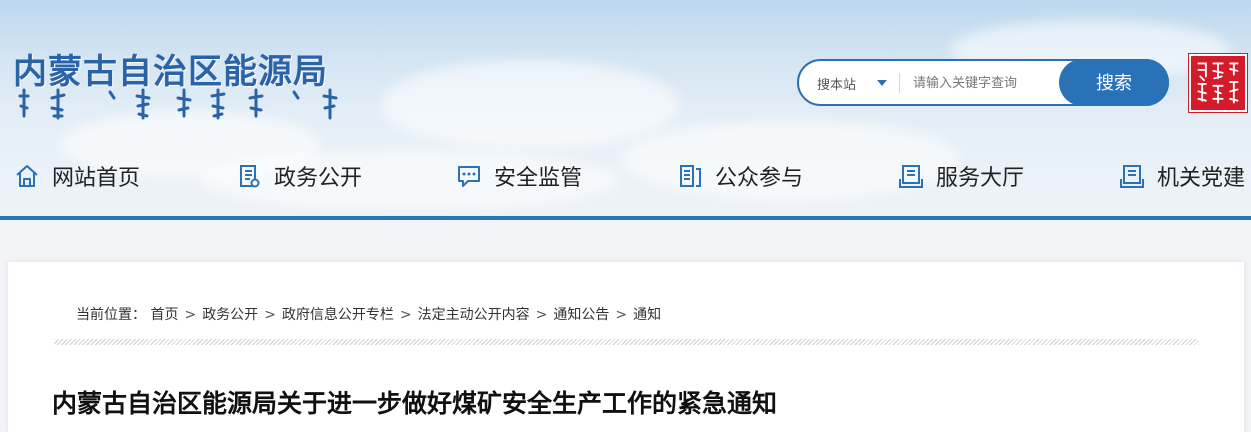 This screenshot has width=1251, height=432. What do you see at coordinates (987, 83) in the screenshot?
I see `search-input` at bounding box center [987, 83].